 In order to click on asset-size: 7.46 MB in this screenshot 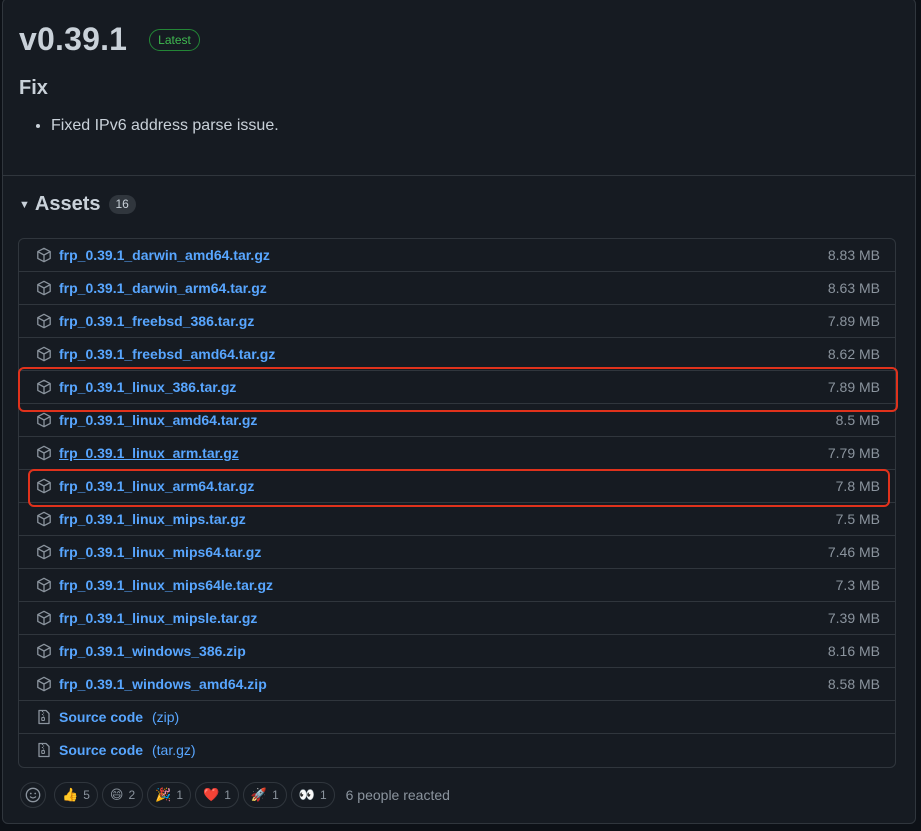, I will do `click(853, 552)`.